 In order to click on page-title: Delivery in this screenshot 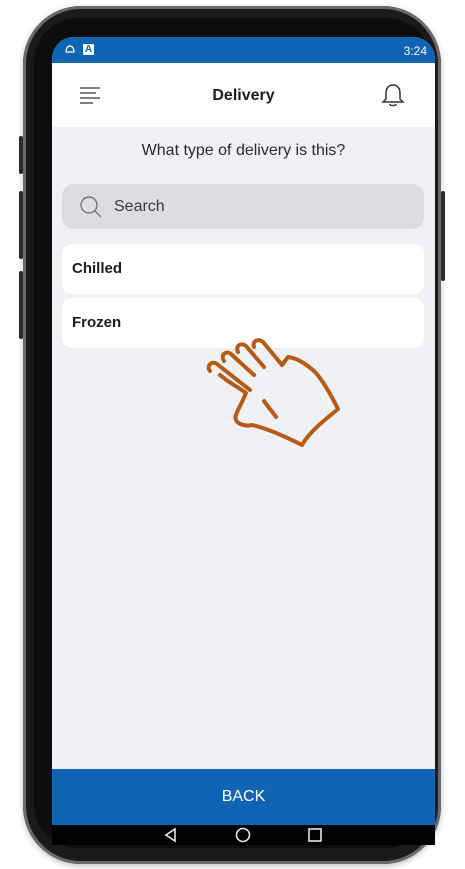, I will do `click(243, 95)`.